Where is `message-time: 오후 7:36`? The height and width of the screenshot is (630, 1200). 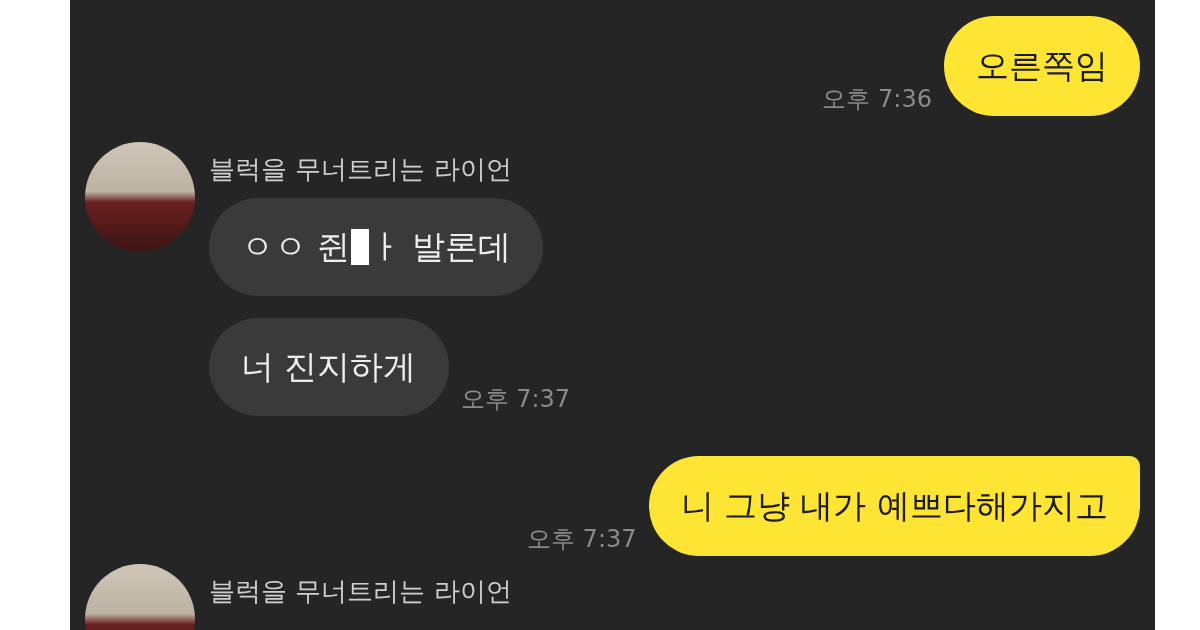 message-time: 오후 7:36 is located at coordinates (877, 99).